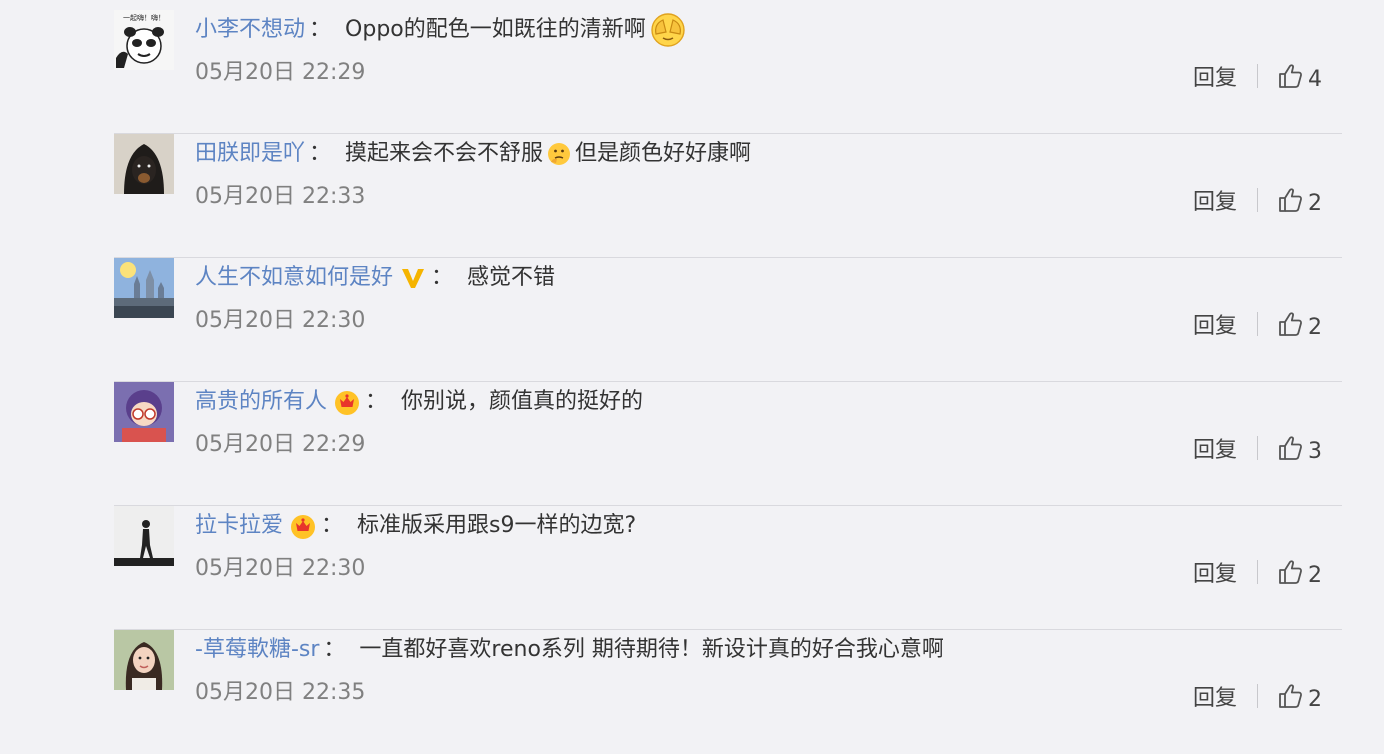 This screenshot has width=1384, height=754. I want to click on comment-content-line: -草莓軟糖-sr ： 一直都好喜欢reno系列 期待期待！新设计真的好合我心意啊, so click(569, 650).